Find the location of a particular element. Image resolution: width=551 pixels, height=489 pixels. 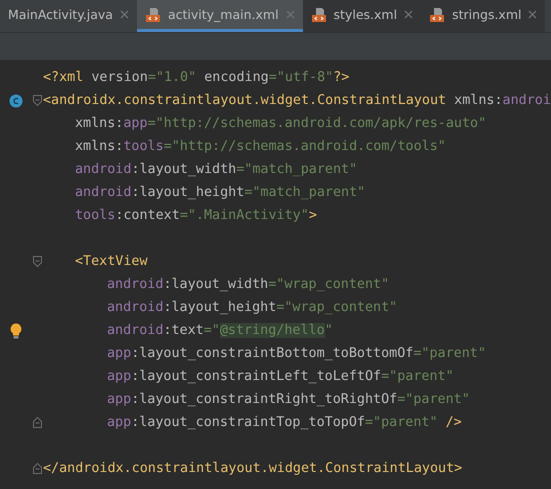

code-line: android:layout_width="wrap_content" is located at coordinates (248, 284).